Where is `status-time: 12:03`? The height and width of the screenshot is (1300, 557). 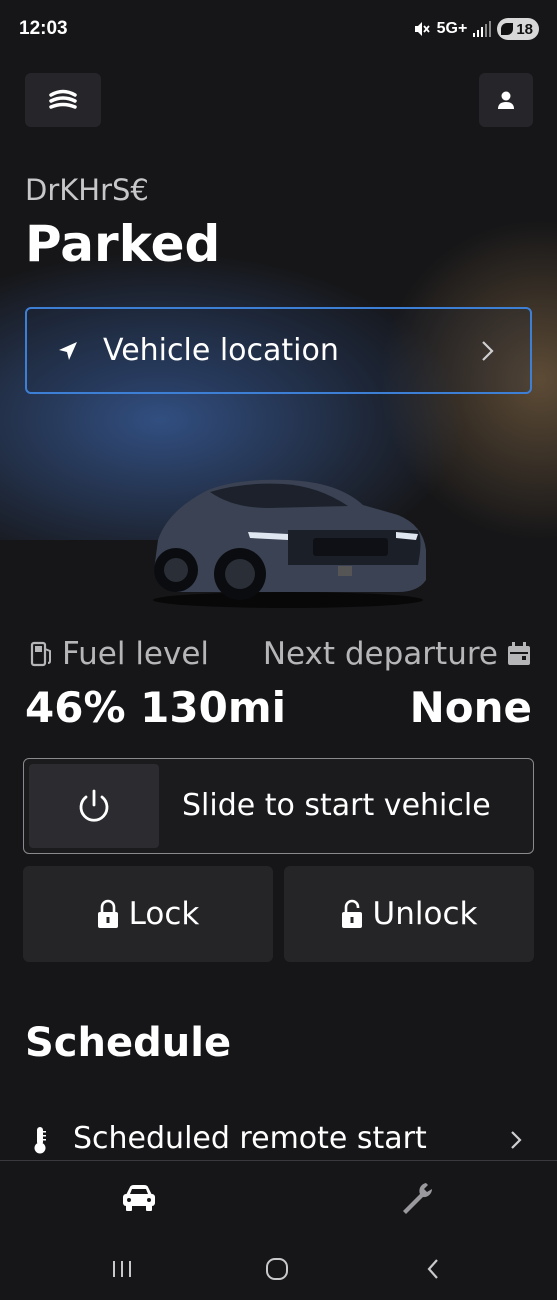 status-time: 12:03 is located at coordinates (43, 28).